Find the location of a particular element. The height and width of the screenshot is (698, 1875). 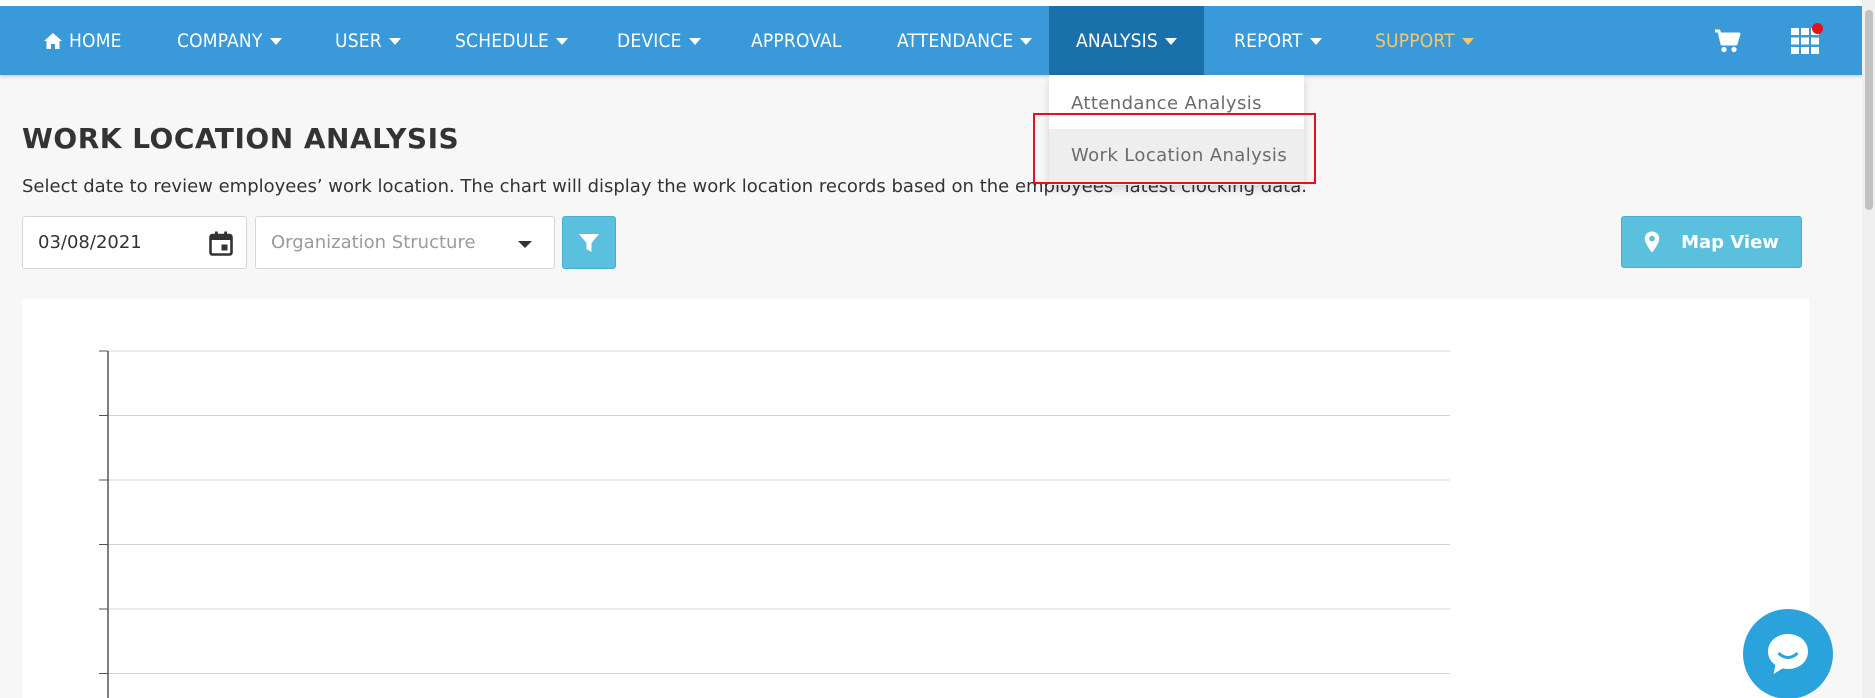

chat-widget-button is located at coordinates (1788, 653).